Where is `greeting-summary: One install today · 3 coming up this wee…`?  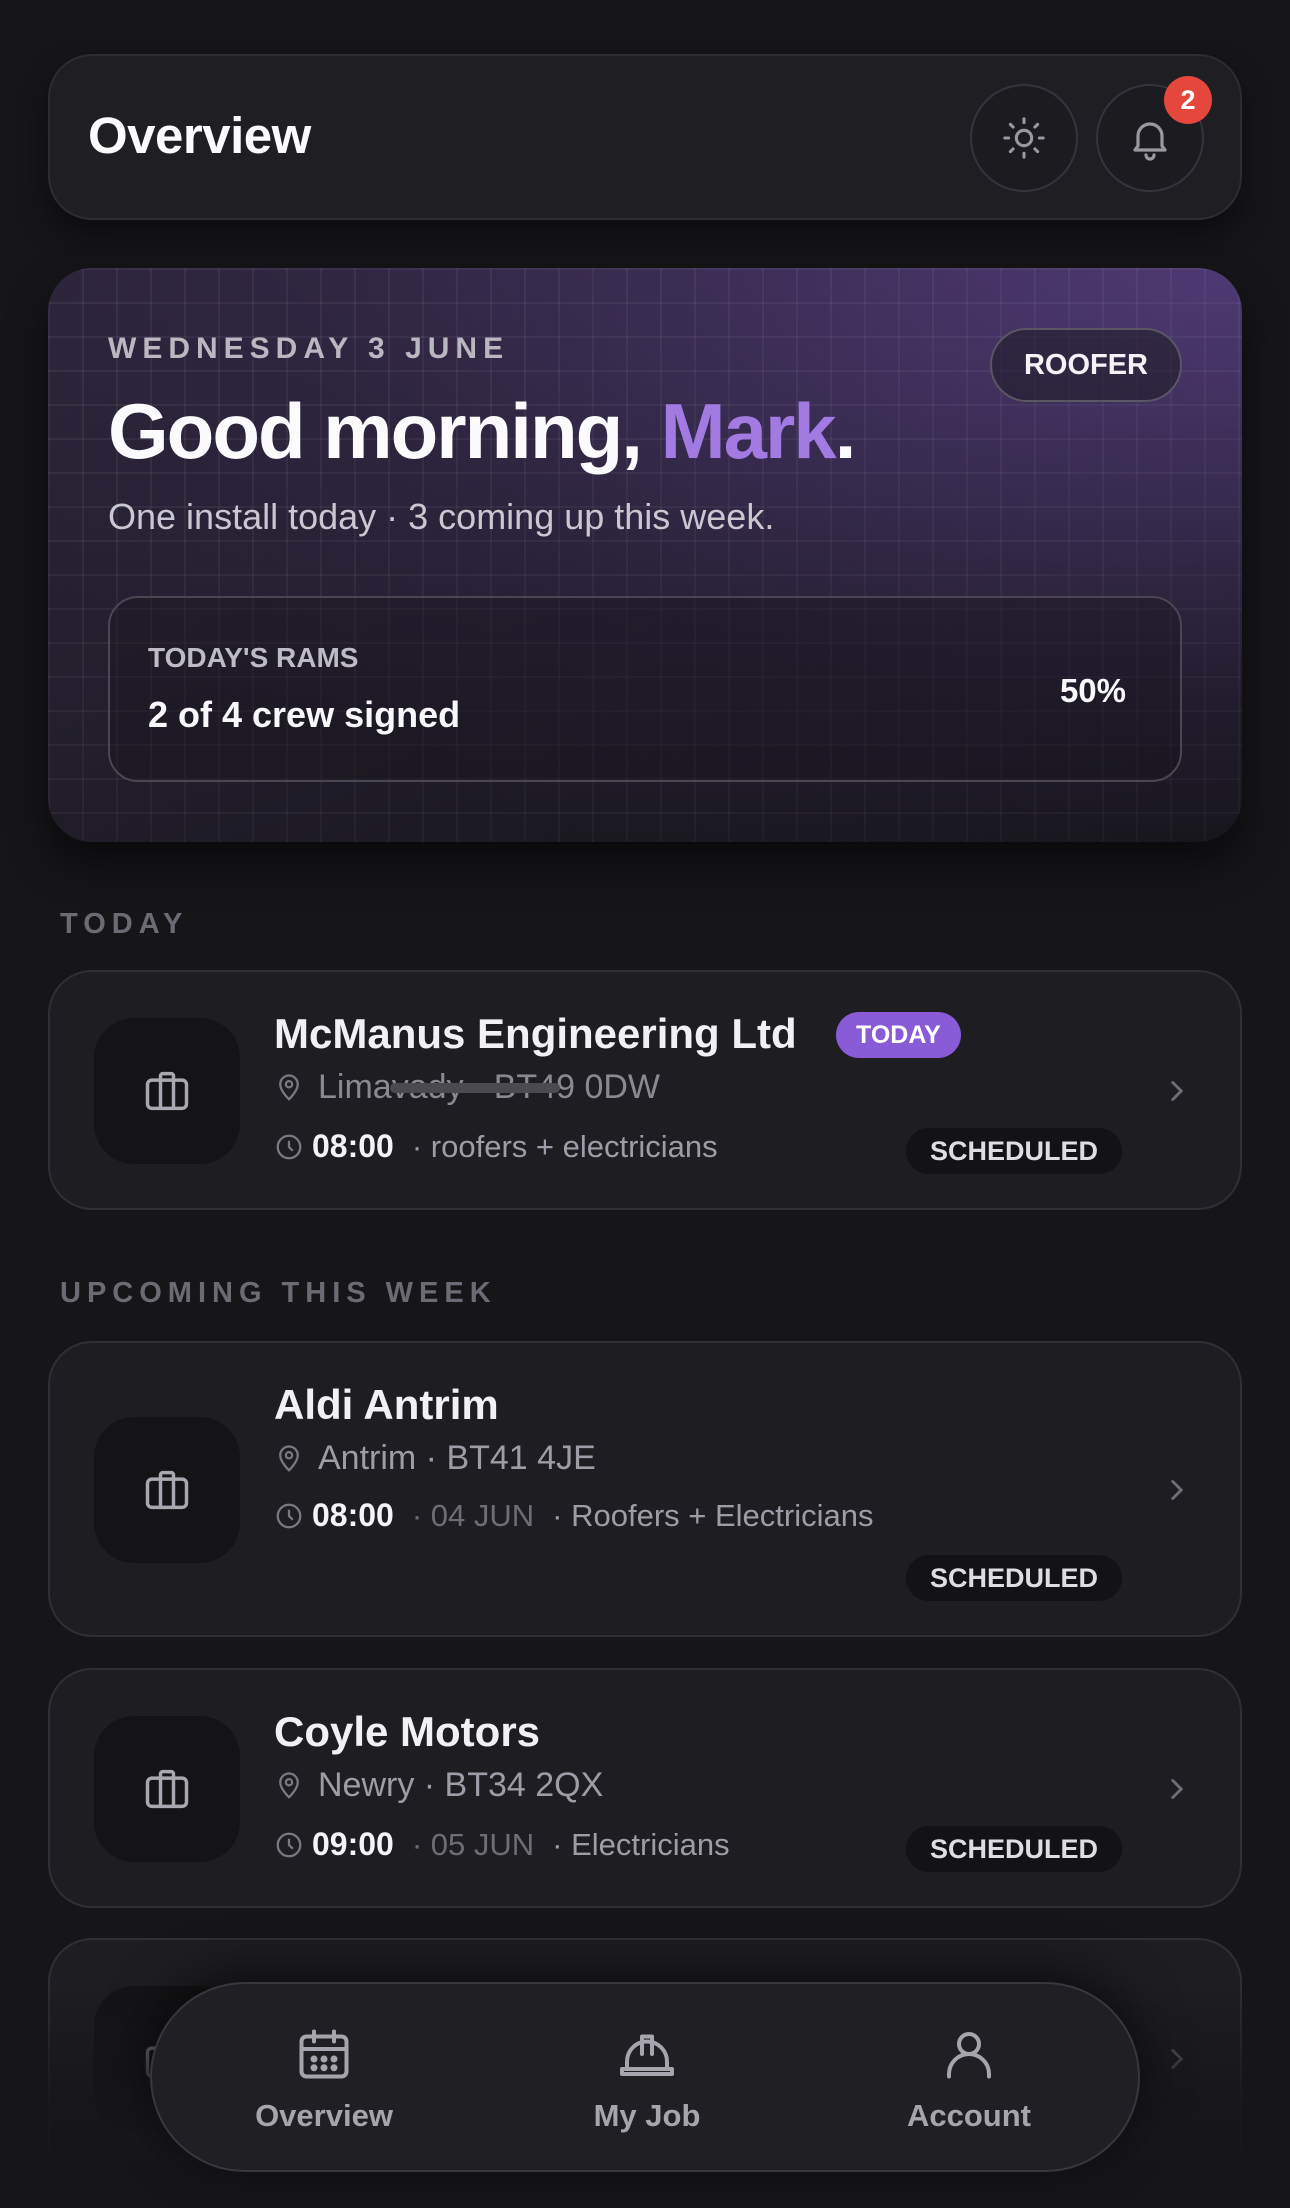 greeting-summary: One install today · 3 coming up this wee… is located at coordinates (441, 516).